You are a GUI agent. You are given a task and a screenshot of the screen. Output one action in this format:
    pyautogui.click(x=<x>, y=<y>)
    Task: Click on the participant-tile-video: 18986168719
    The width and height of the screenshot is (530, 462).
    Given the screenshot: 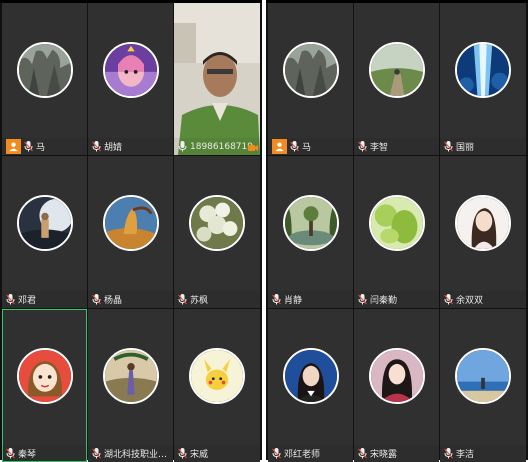 What is the action you would take?
    pyautogui.click(x=217, y=79)
    